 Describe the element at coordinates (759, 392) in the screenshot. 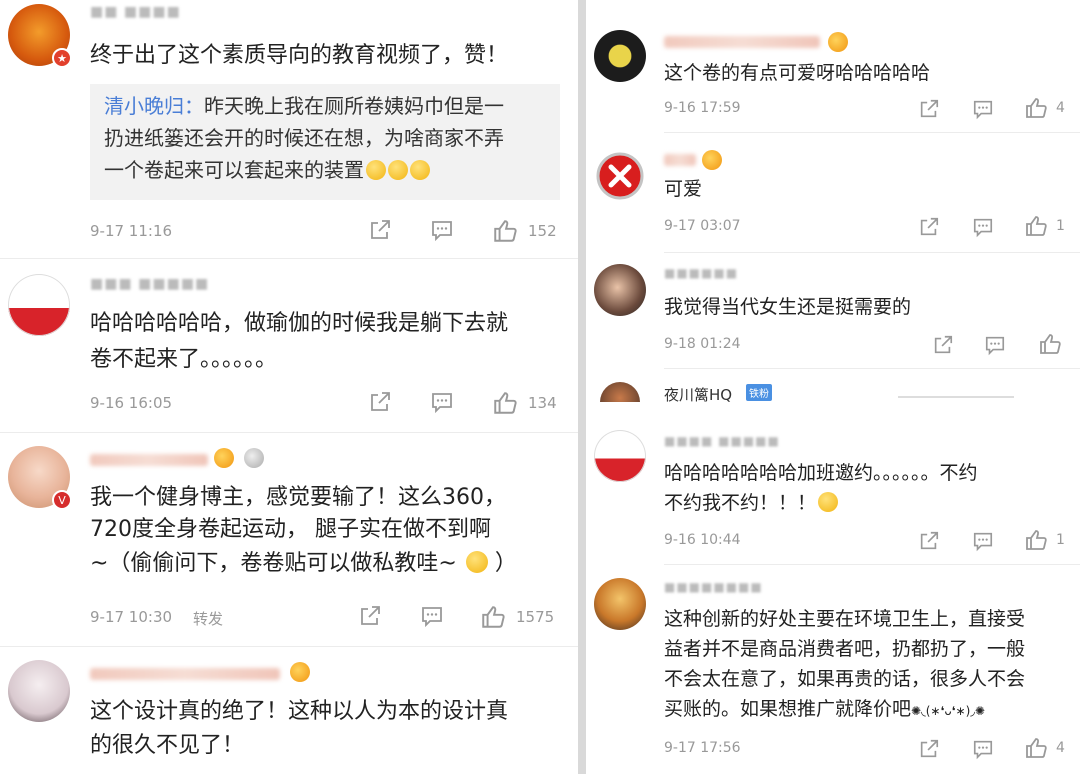

I see `fan-tag: 铁粉` at that location.